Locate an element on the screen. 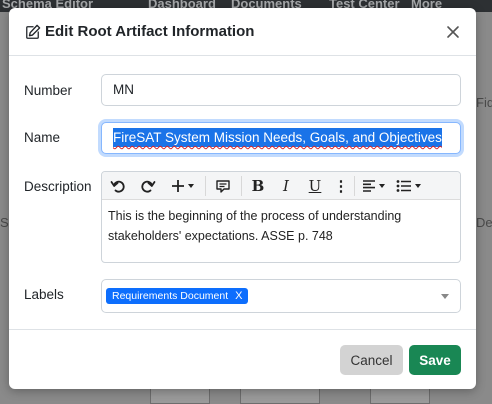  number-value: MN is located at coordinates (123, 89).